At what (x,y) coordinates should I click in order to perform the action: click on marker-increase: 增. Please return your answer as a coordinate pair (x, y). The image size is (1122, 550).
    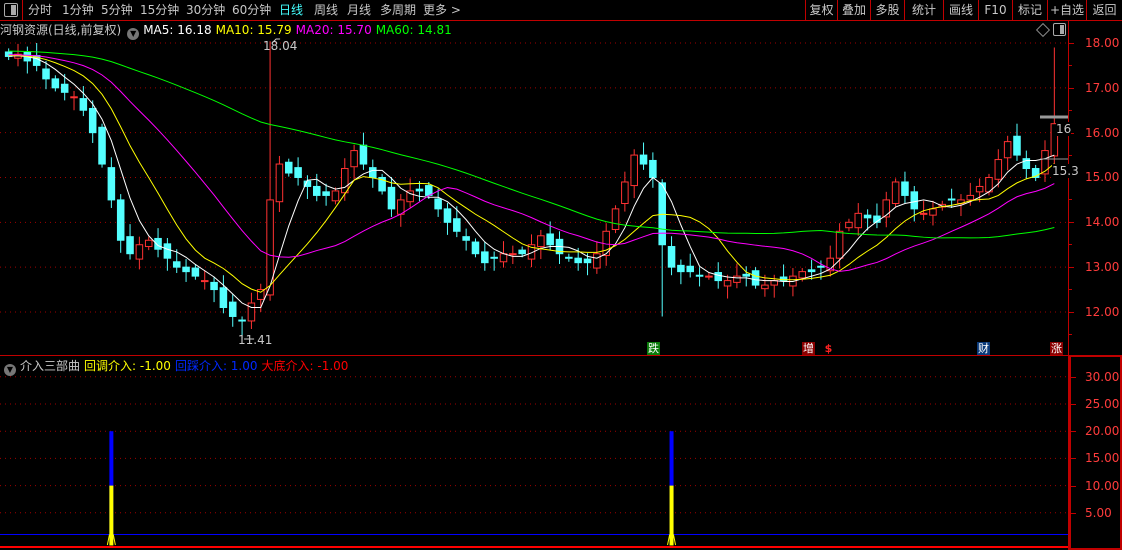
    Looking at the image, I should click on (808, 348).